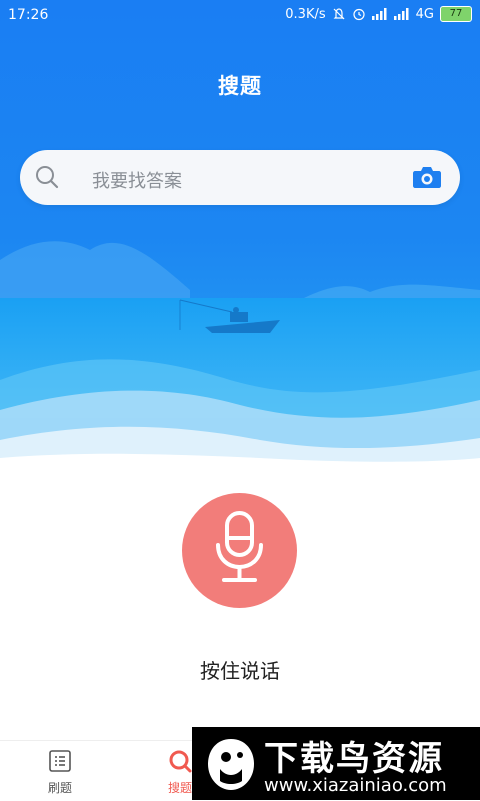 The image size is (480, 801). What do you see at coordinates (240, 671) in the screenshot?
I see `hold-to-speak-label: 按住说话` at bounding box center [240, 671].